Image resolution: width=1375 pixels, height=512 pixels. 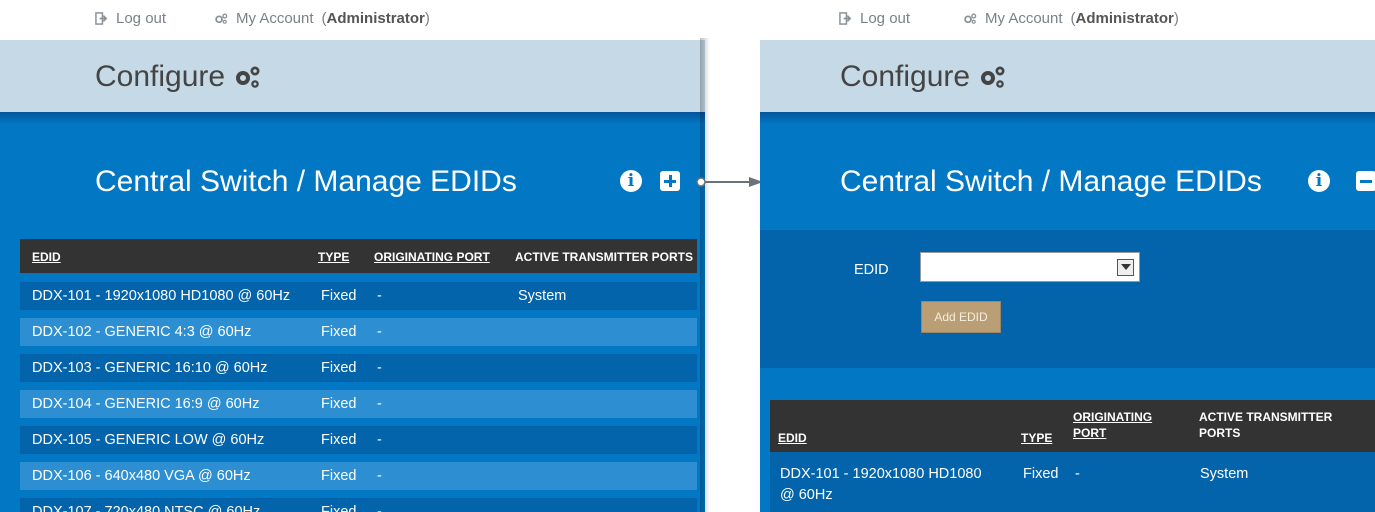 I want to click on add-edid-button: Add EDID, so click(x=961, y=317).